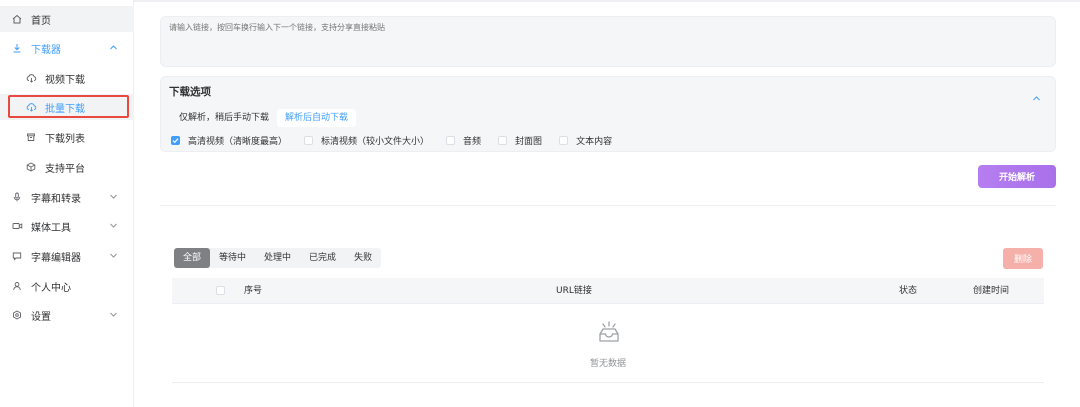 Image resolution: width=1080 pixels, height=407 pixels. Describe the element at coordinates (17, 315) in the screenshot. I see `settings-icon` at that location.